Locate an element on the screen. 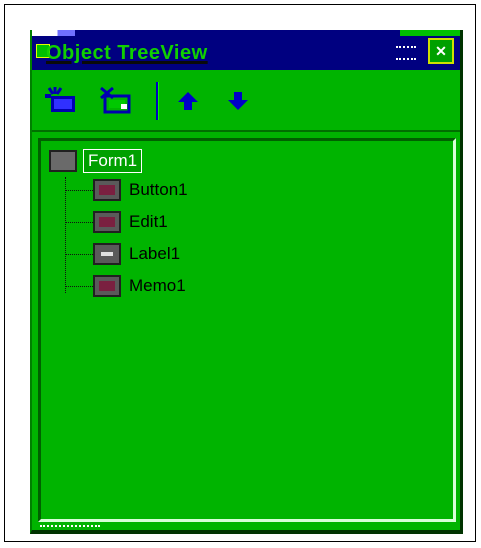 The height and width of the screenshot is (548, 481). arrow-down-icon is located at coordinates (238, 101).